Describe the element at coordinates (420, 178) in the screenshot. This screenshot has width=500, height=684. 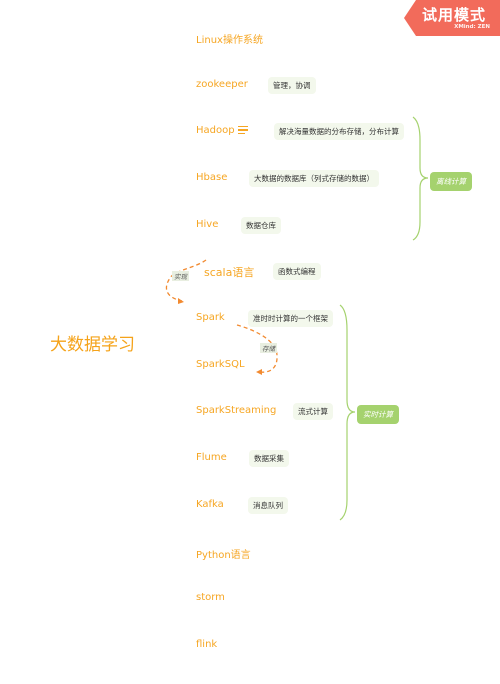
I see `summary-bracket-offline` at that location.